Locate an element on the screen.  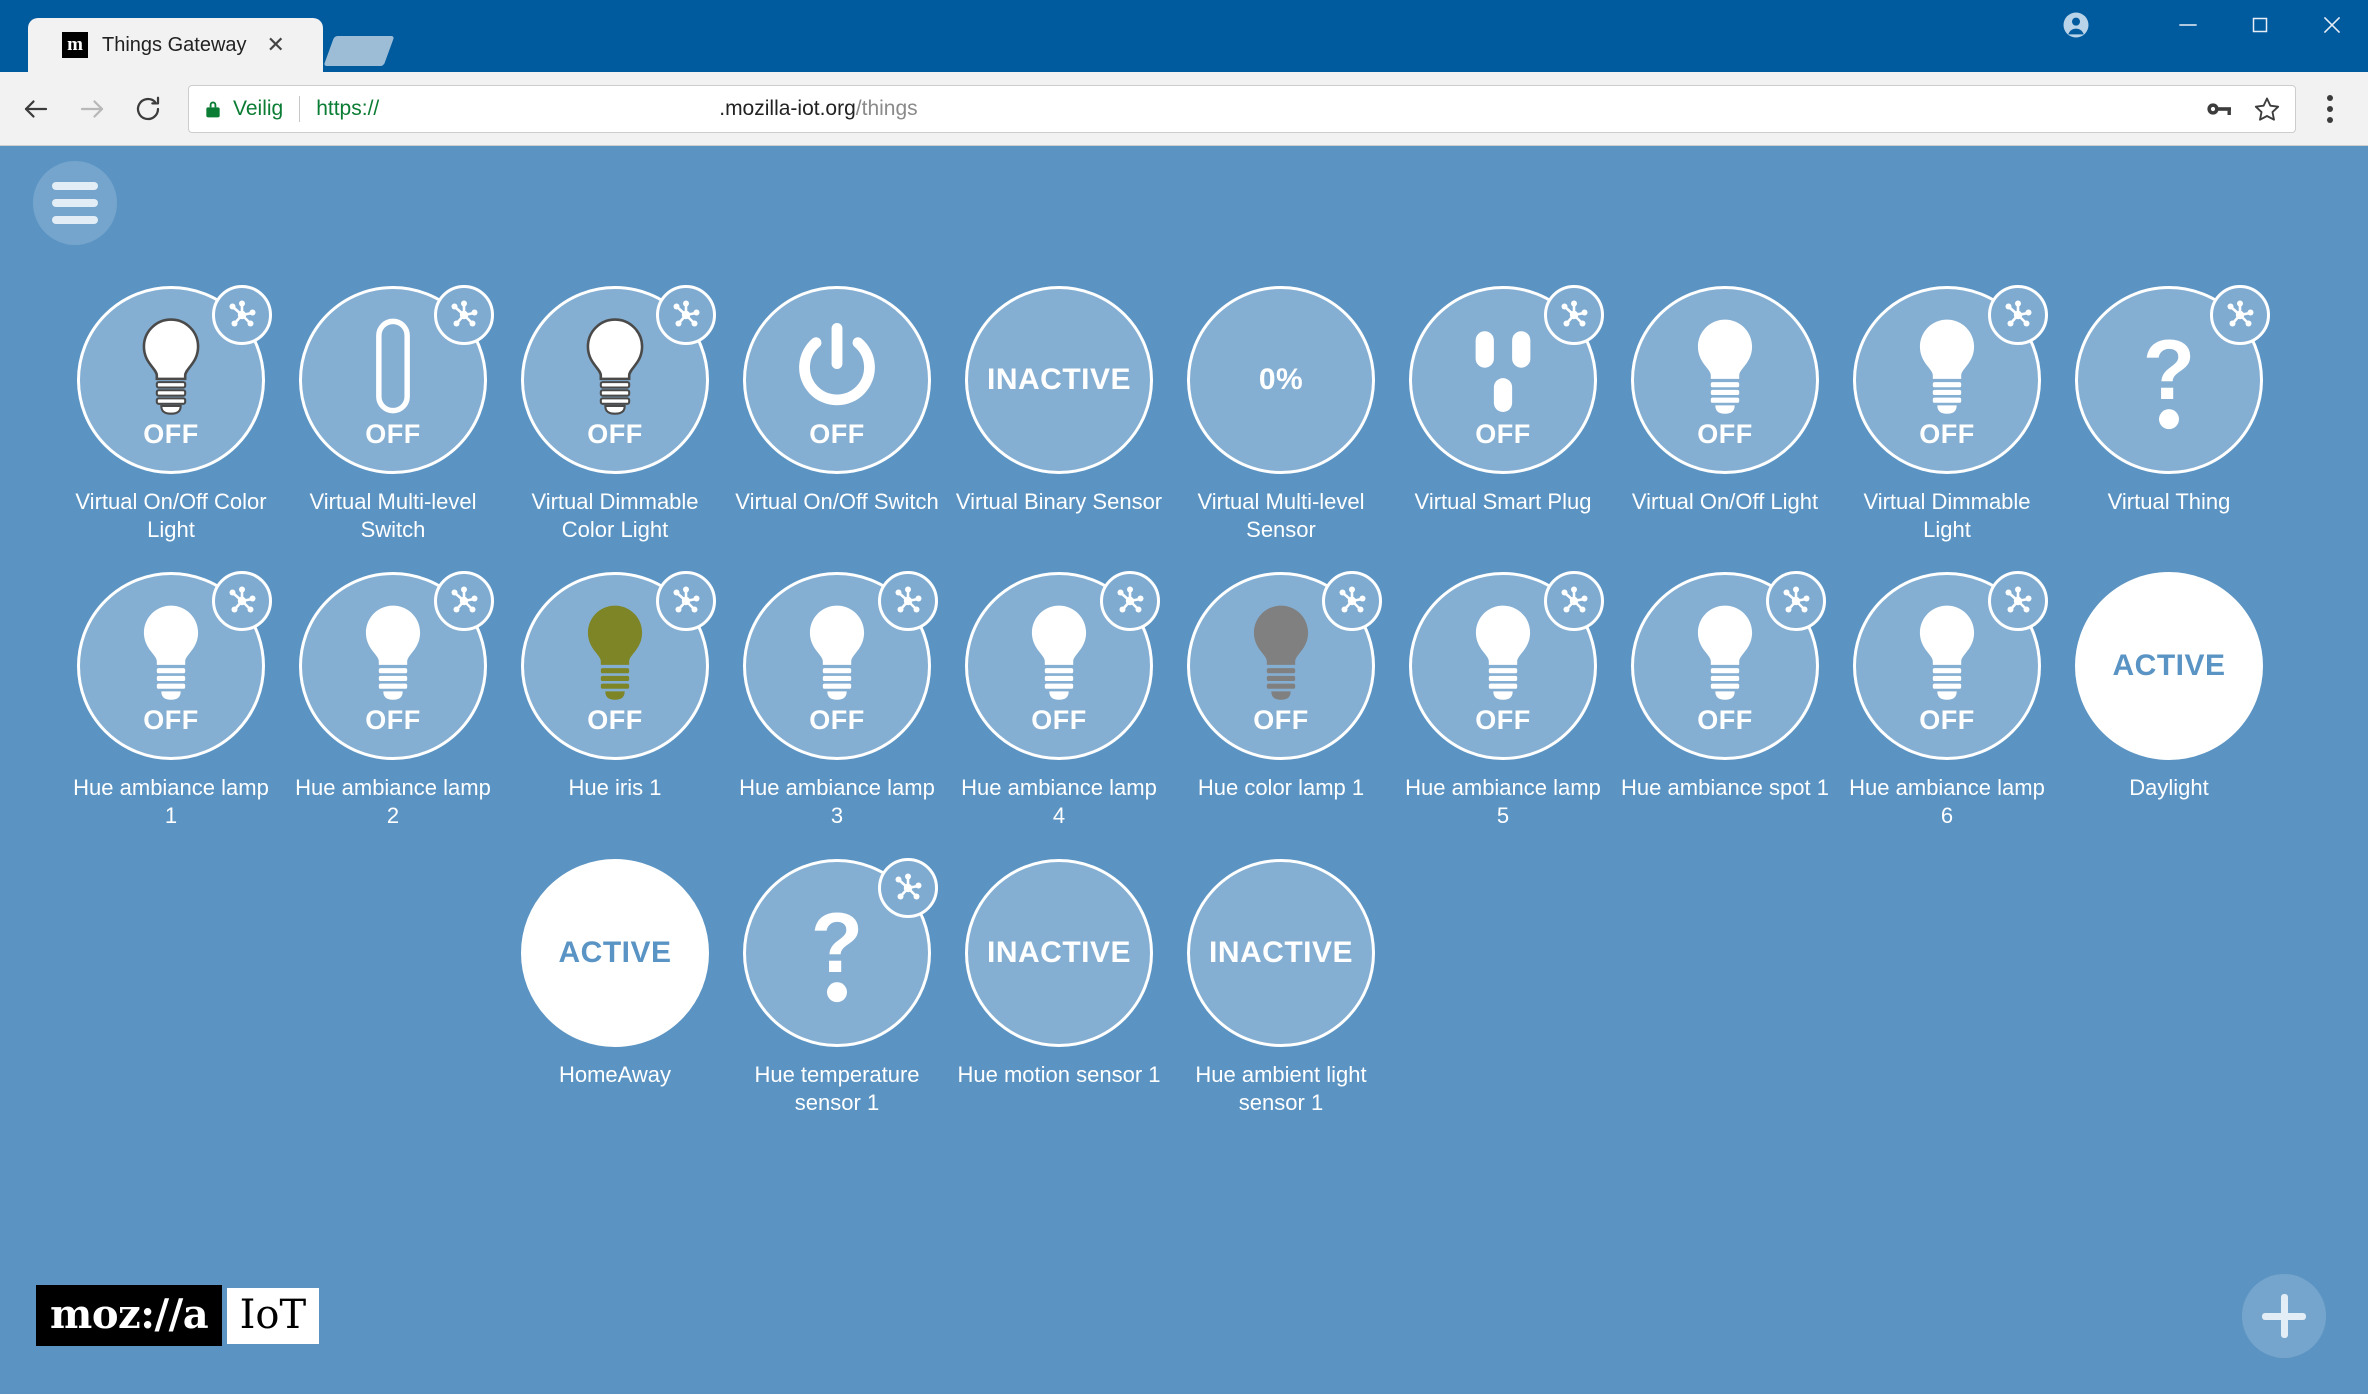
level-switch-icon is located at coordinates (393, 365).